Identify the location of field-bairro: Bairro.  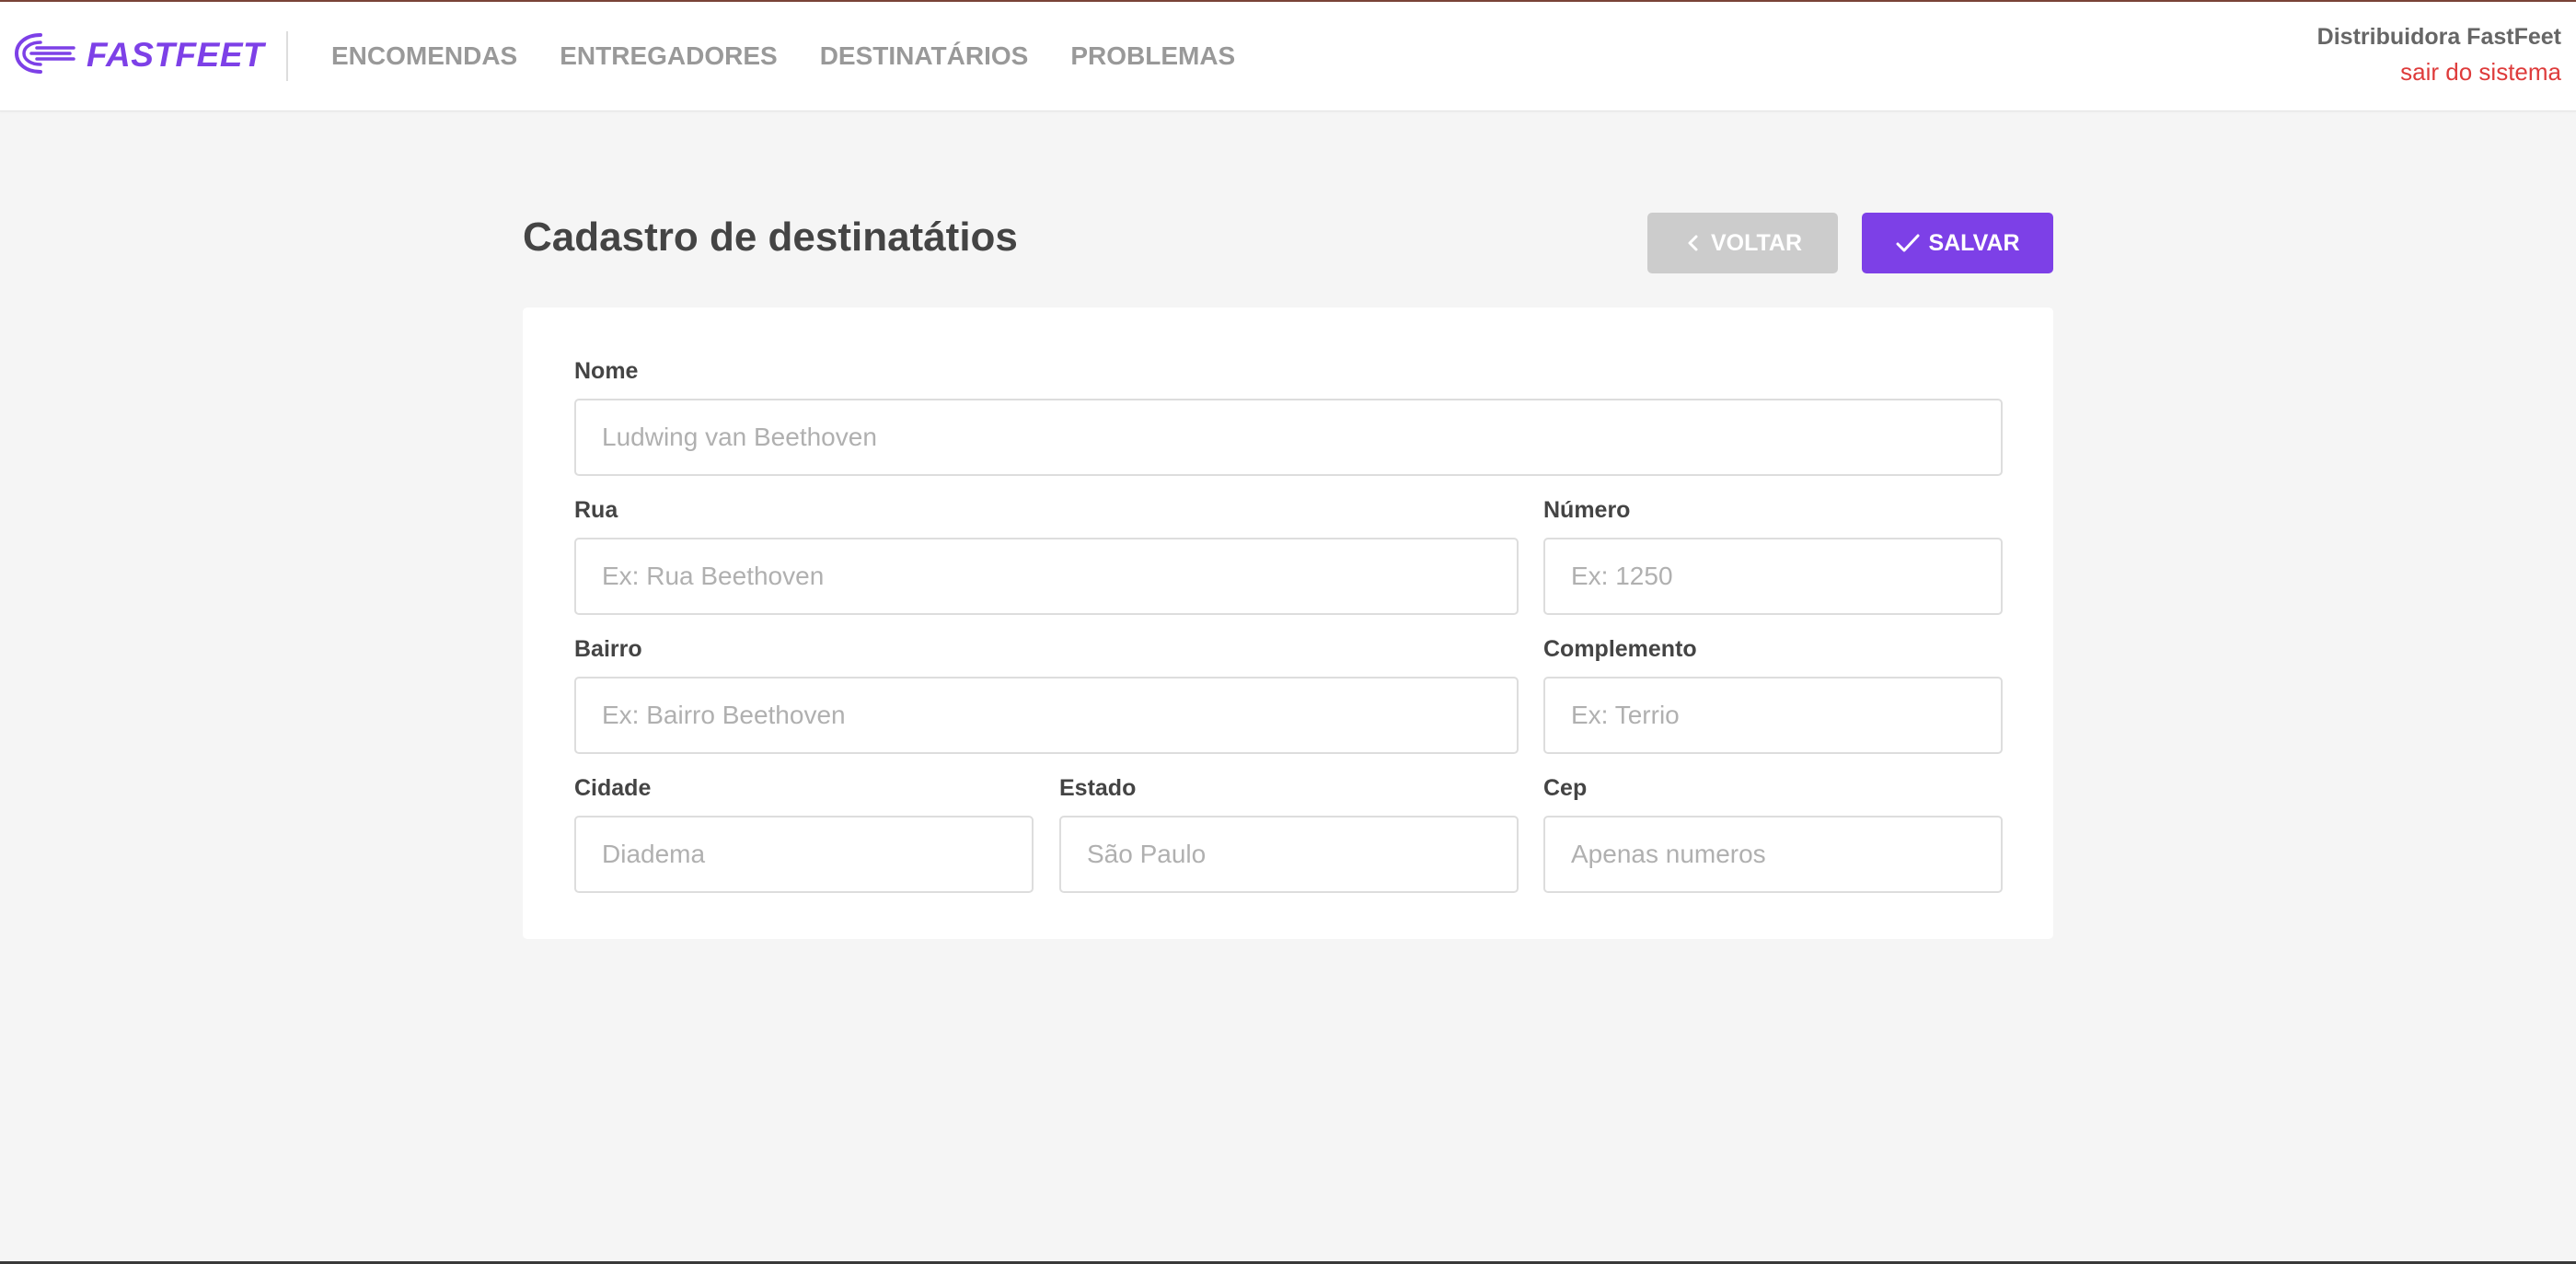
(1046, 693).